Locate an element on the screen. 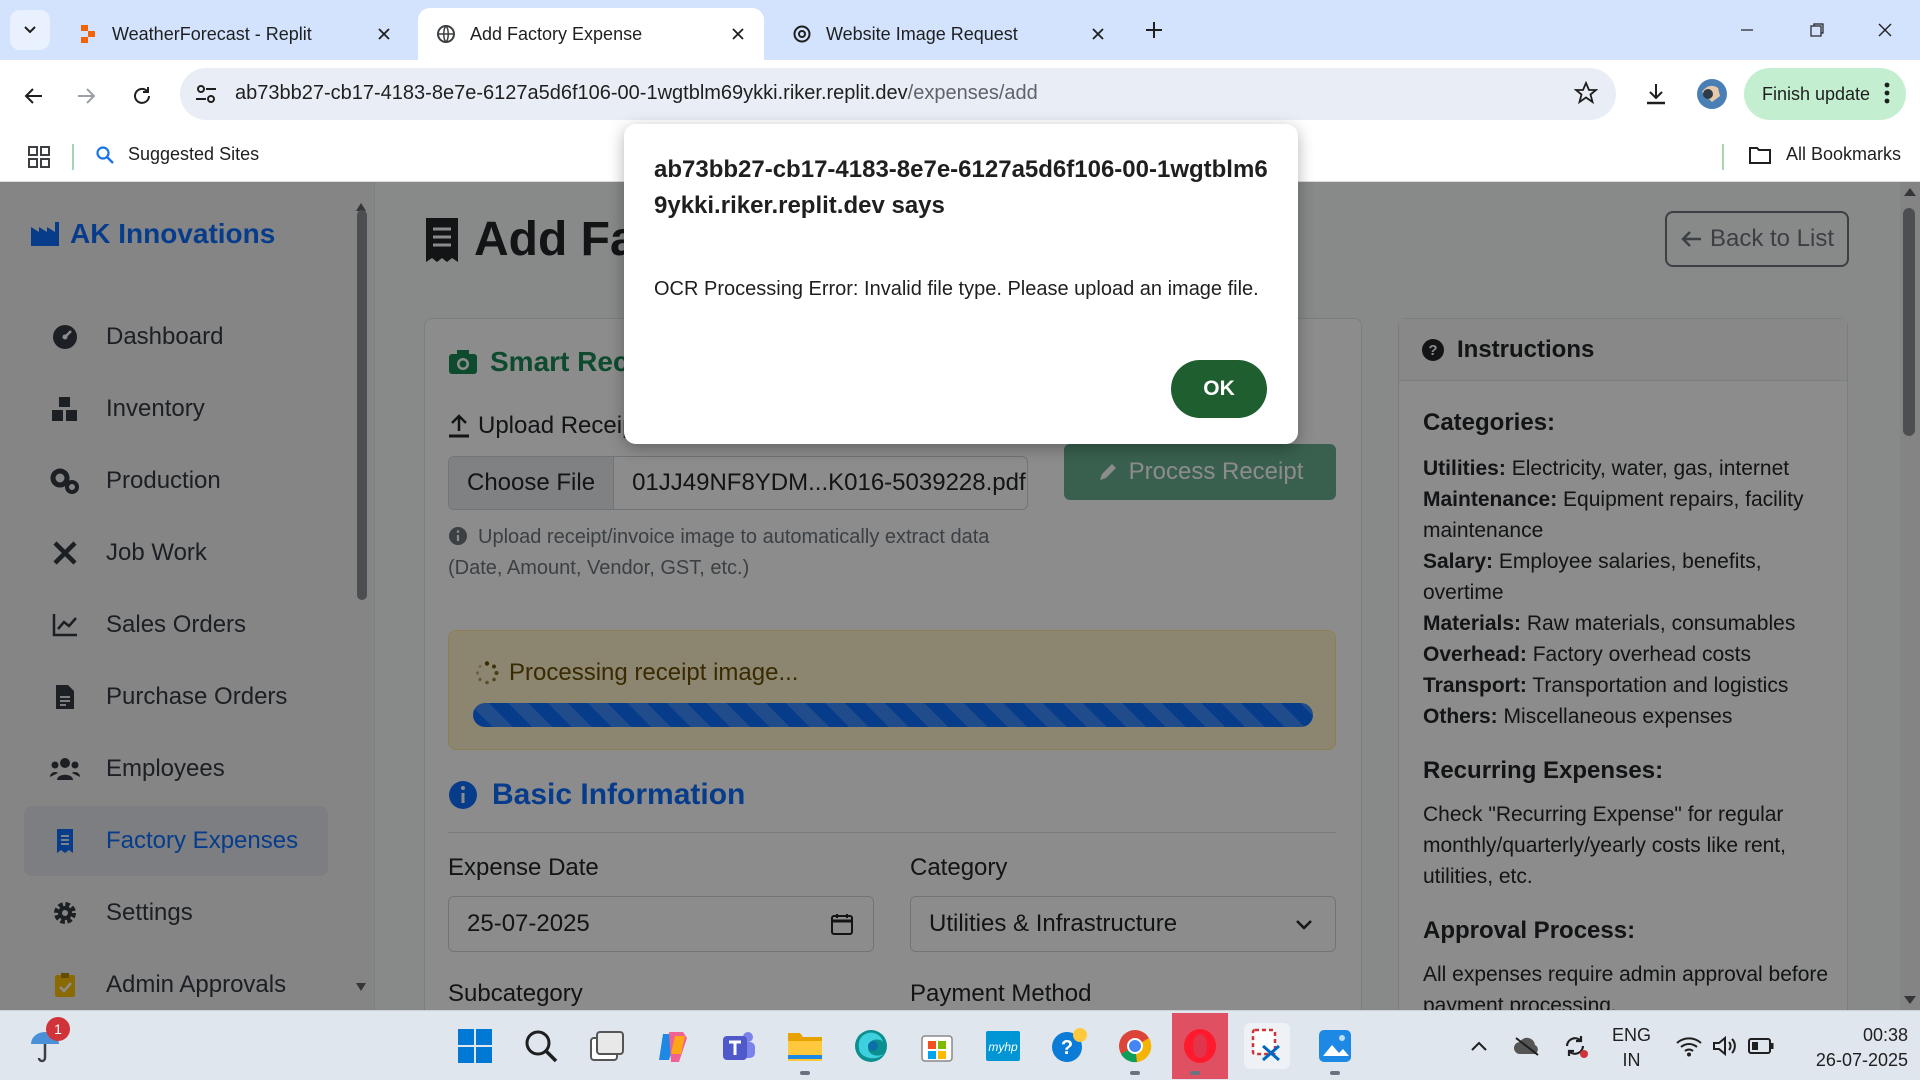 The height and width of the screenshot is (1080, 1920). svg-text: myhp is located at coordinates (1003, 1047).